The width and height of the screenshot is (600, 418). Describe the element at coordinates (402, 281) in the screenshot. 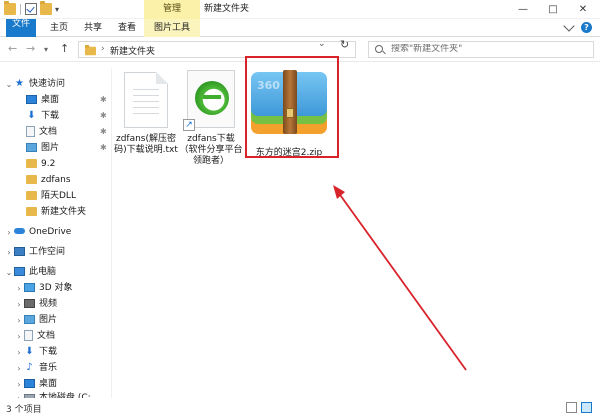

I see `arrow-shaft` at that location.